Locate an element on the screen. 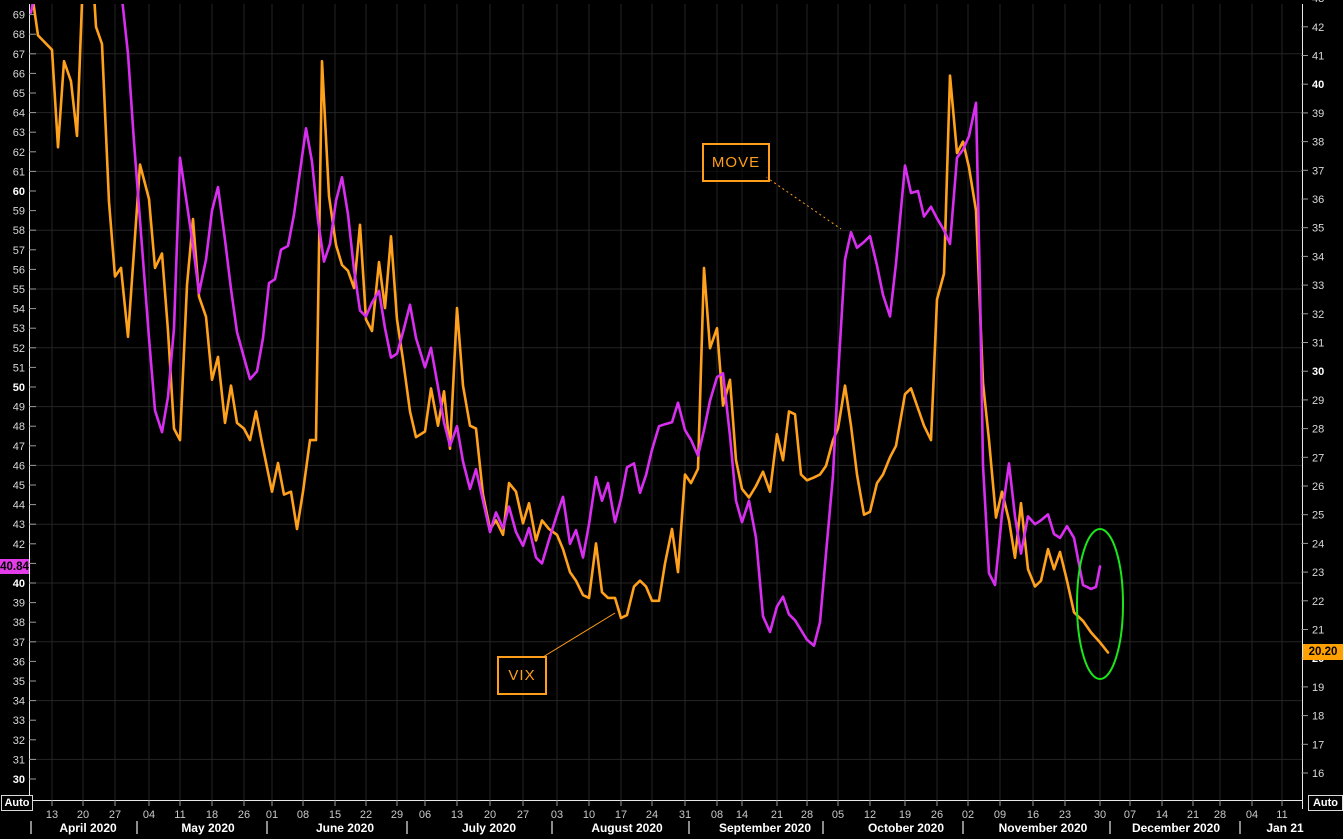  right-axis-tick-label: 26 is located at coordinates (1318, 487).